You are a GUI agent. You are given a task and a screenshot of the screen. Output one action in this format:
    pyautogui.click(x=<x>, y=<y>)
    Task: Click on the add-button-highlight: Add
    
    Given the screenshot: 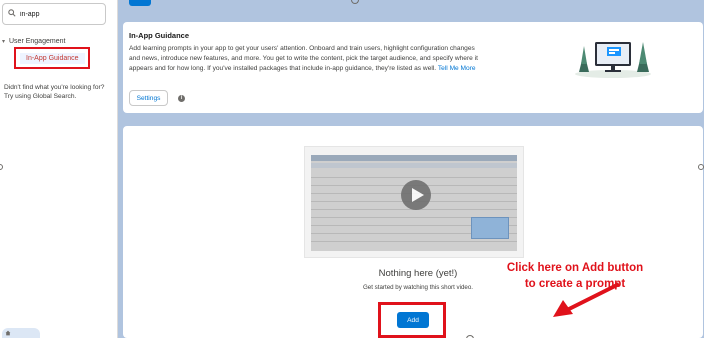 What is the action you would take?
    pyautogui.click(x=412, y=320)
    